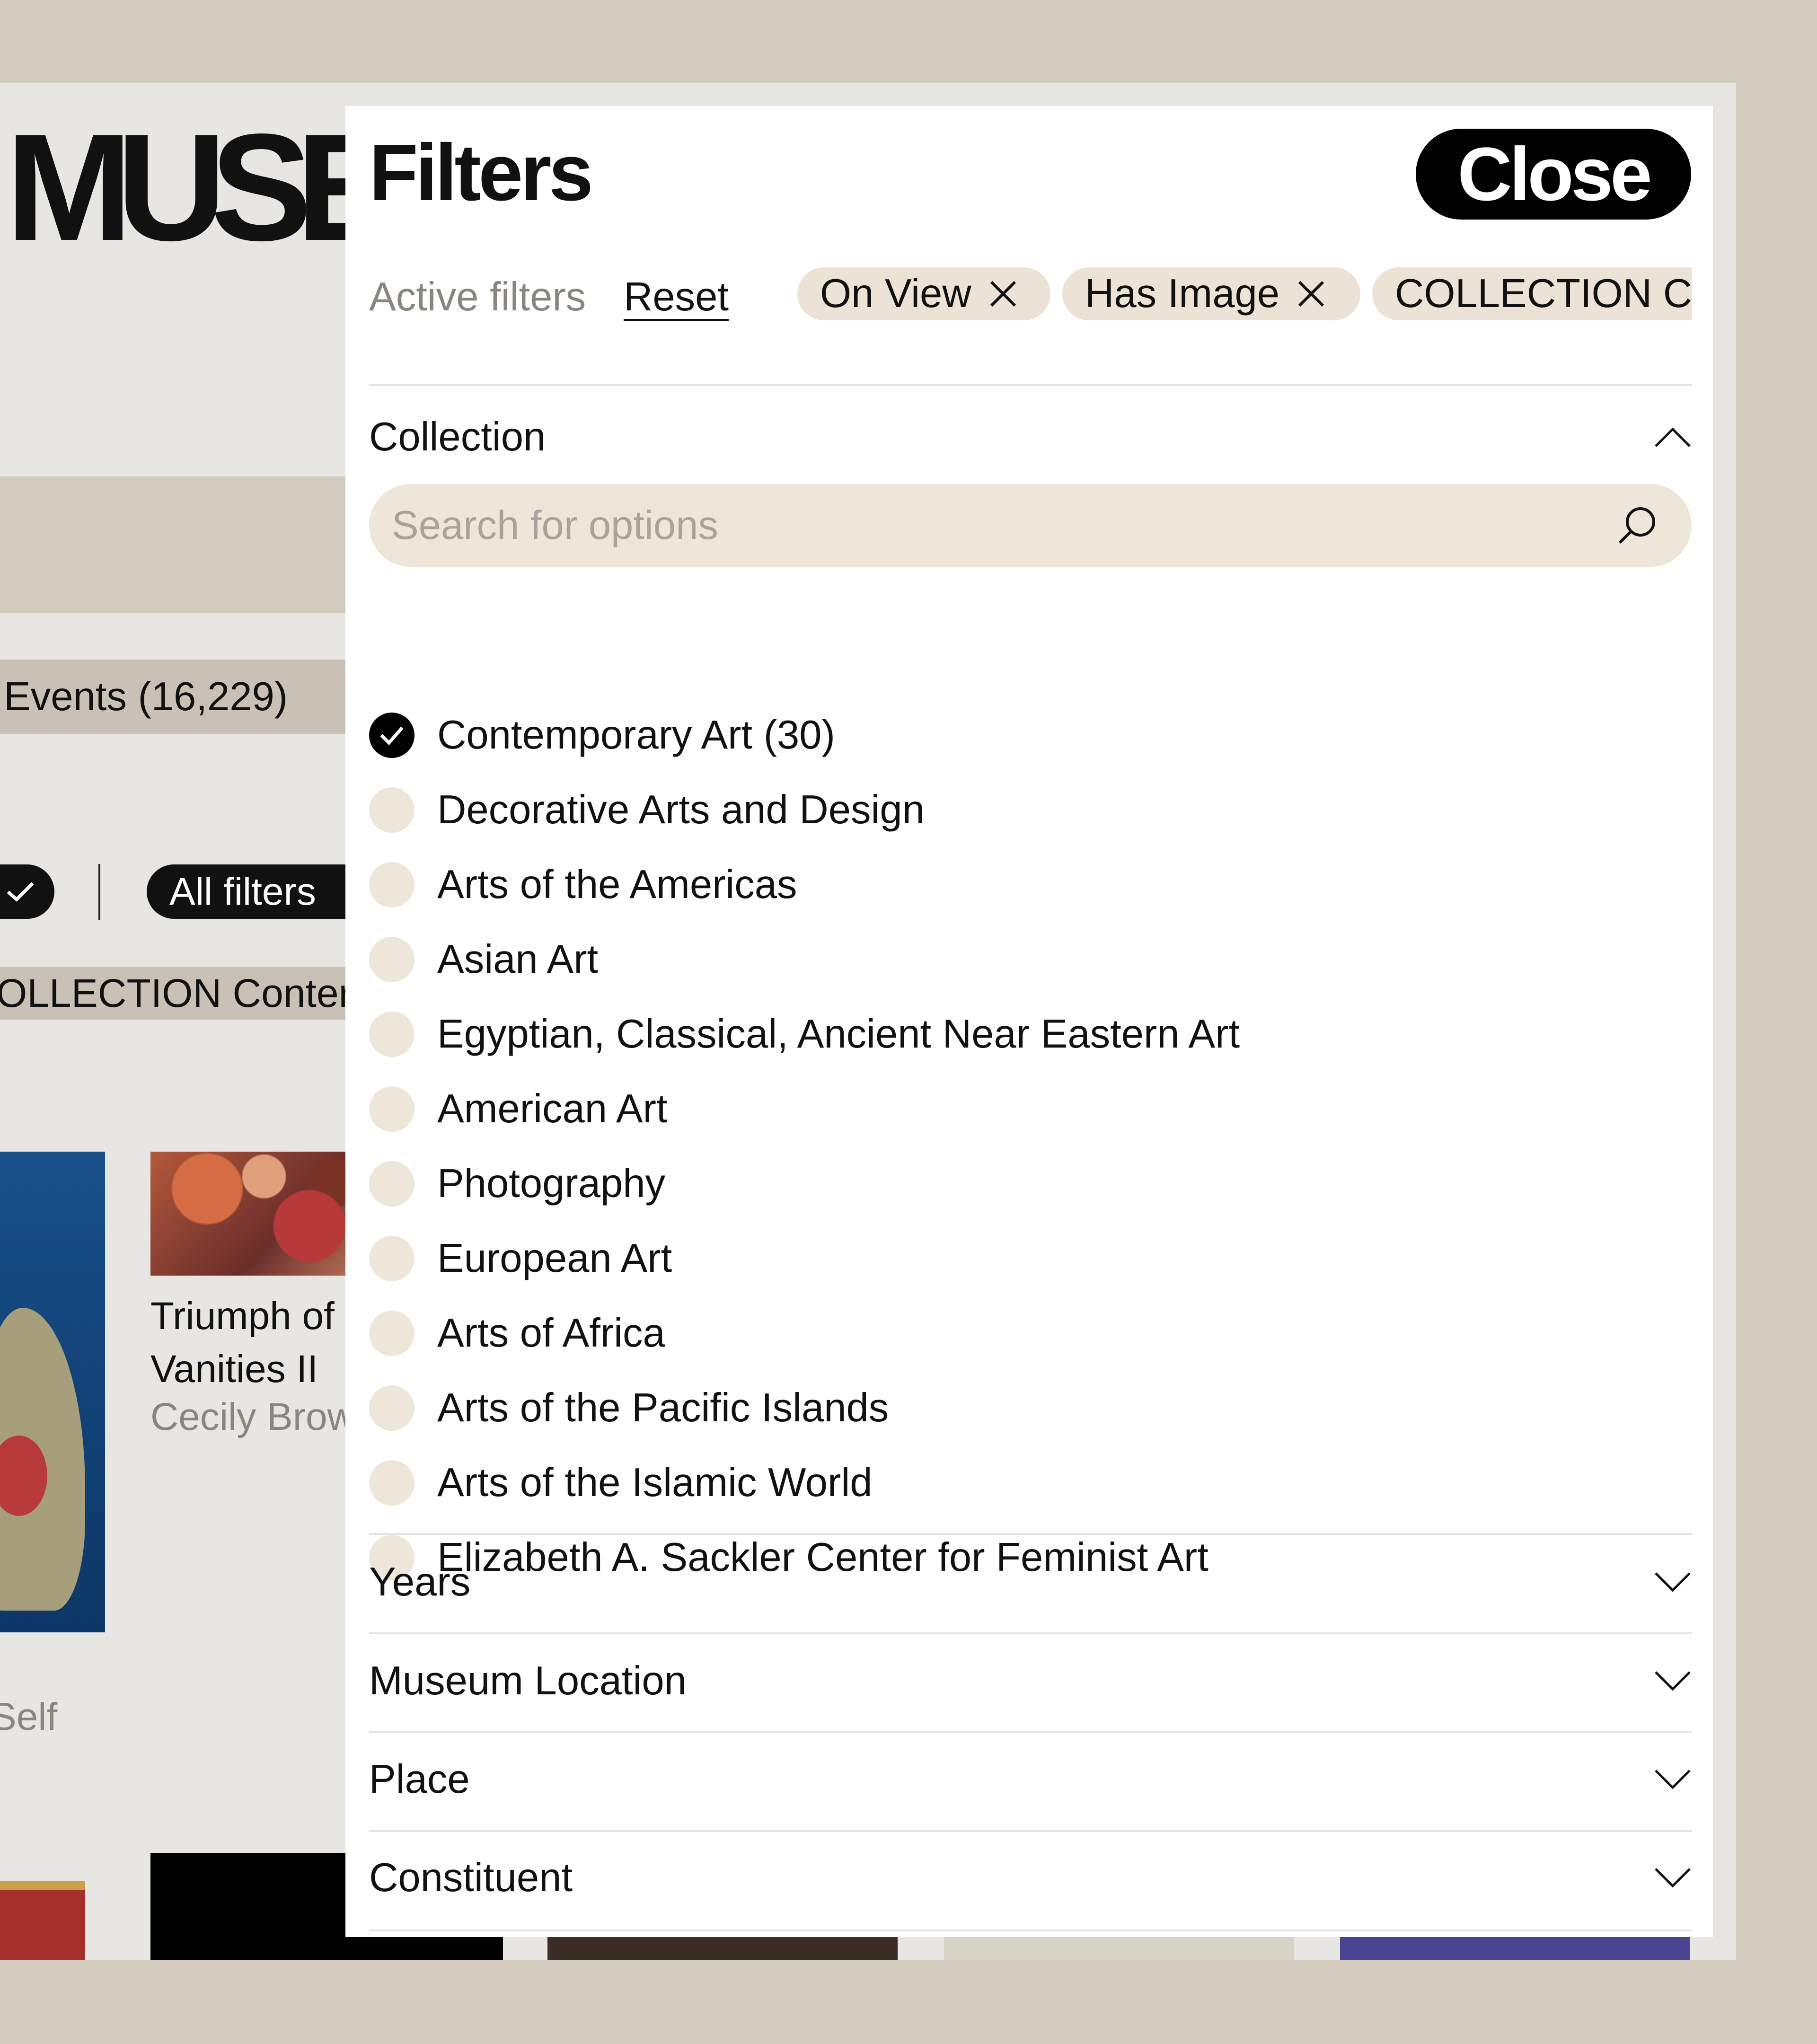 Image resolution: width=1817 pixels, height=2044 pixels. I want to click on active-chip-on-view: On View, so click(924, 293).